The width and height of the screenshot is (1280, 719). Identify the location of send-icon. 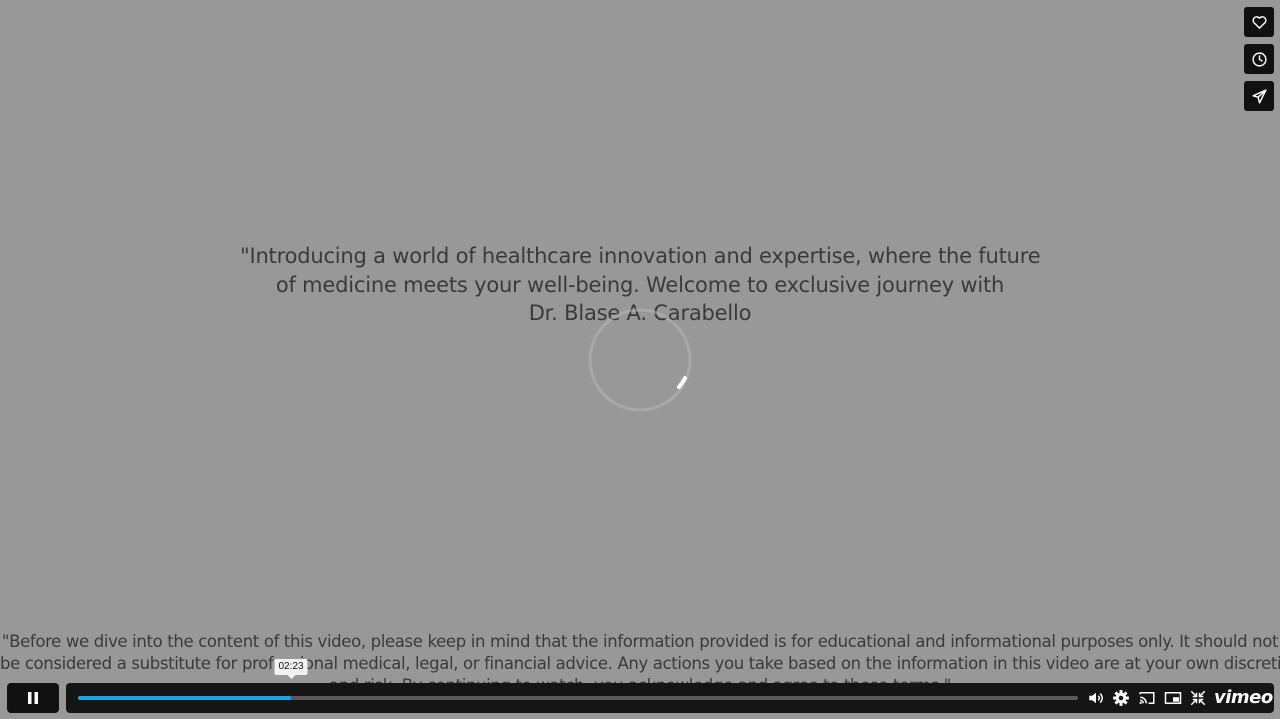
(1259, 96).